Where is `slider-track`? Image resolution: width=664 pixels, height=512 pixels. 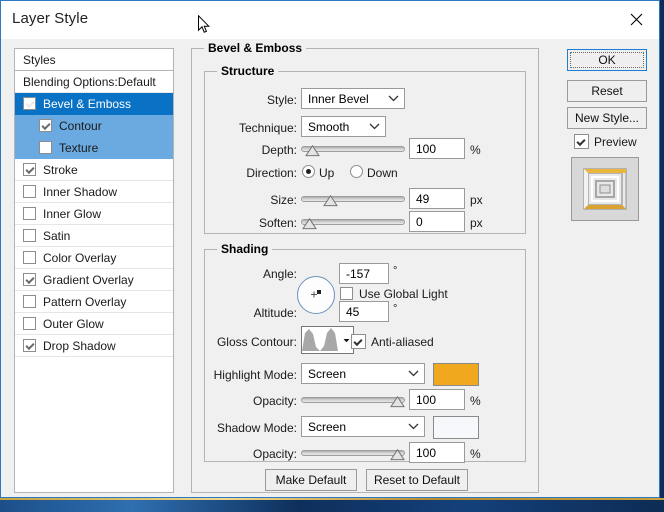 slider-track is located at coordinates (353, 199).